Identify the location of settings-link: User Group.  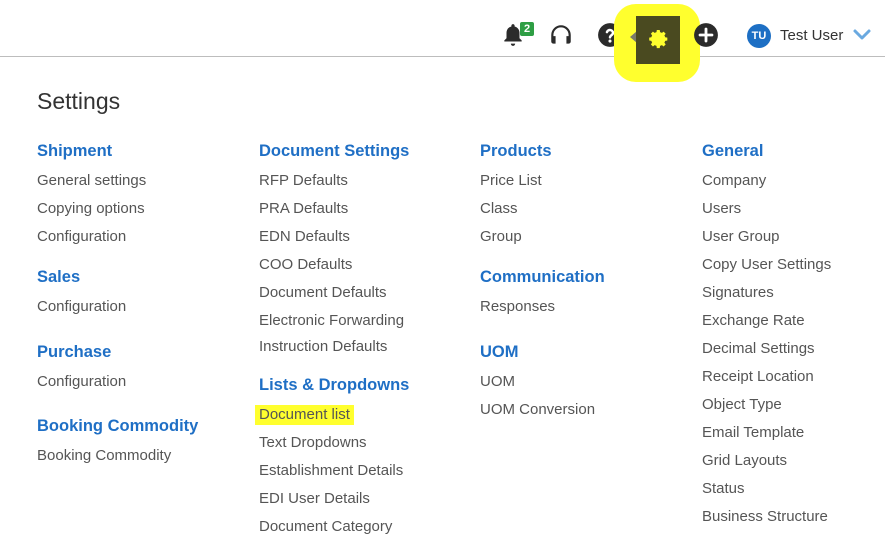
(766, 240).